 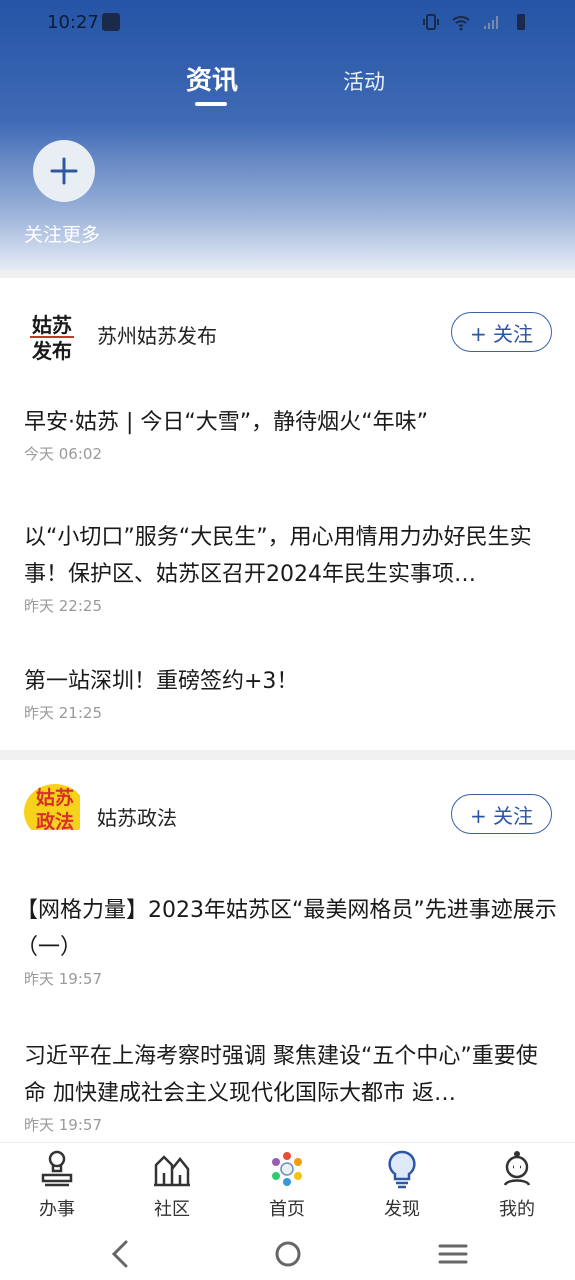 What do you see at coordinates (64, 171) in the screenshot?
I see `plus-icon` at bounding box center [64, 171].